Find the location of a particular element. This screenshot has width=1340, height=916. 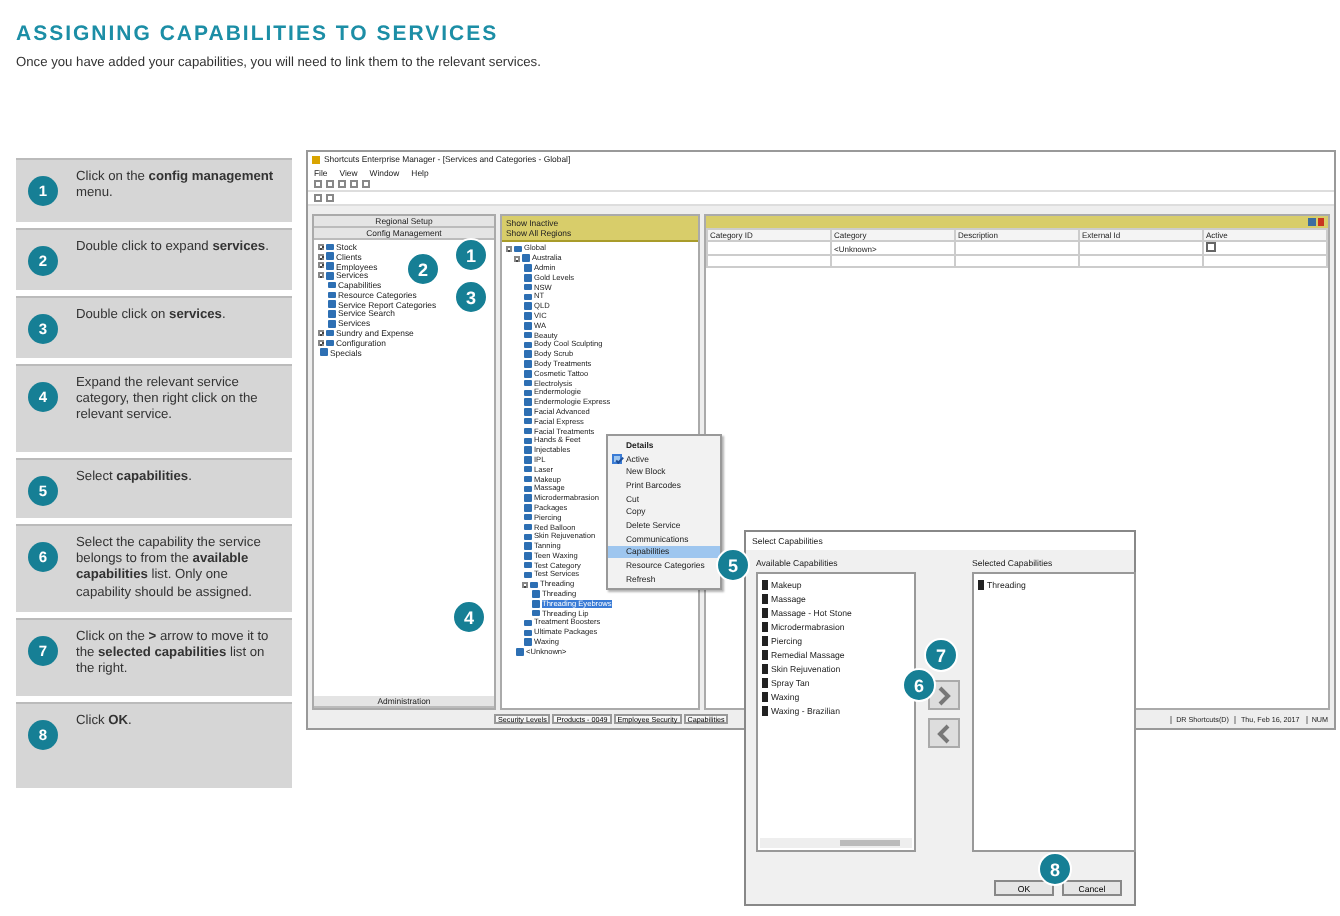

remove-arrow-button is located at coordinates (944, 733).